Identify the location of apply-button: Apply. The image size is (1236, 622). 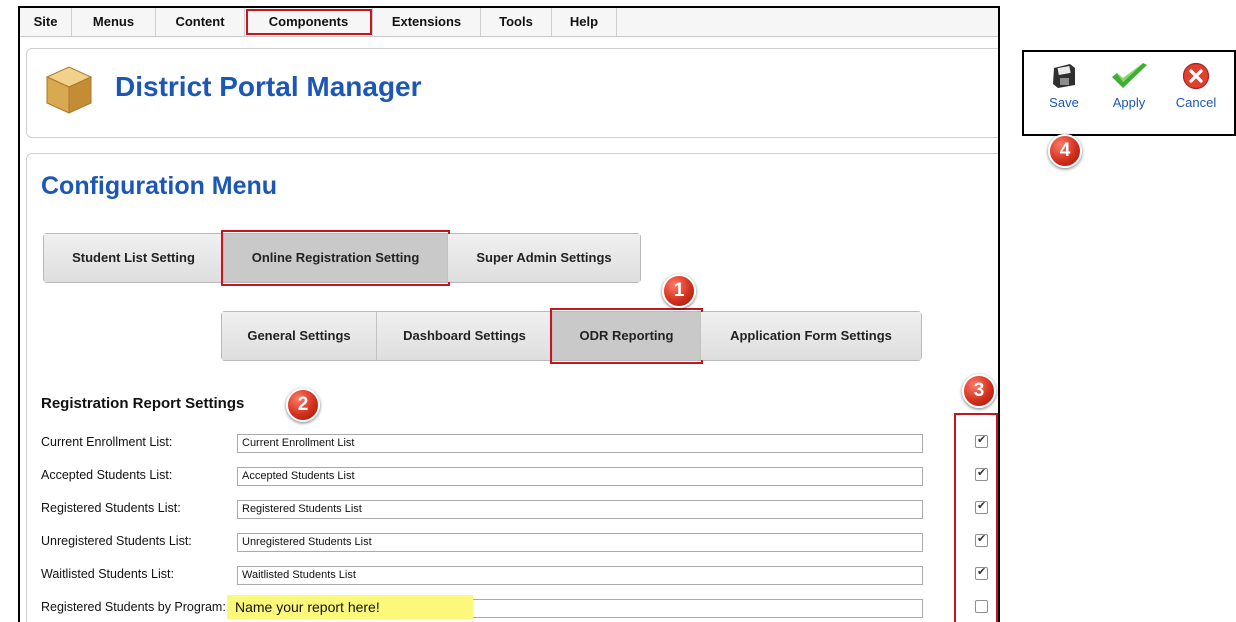
(1129, 86).